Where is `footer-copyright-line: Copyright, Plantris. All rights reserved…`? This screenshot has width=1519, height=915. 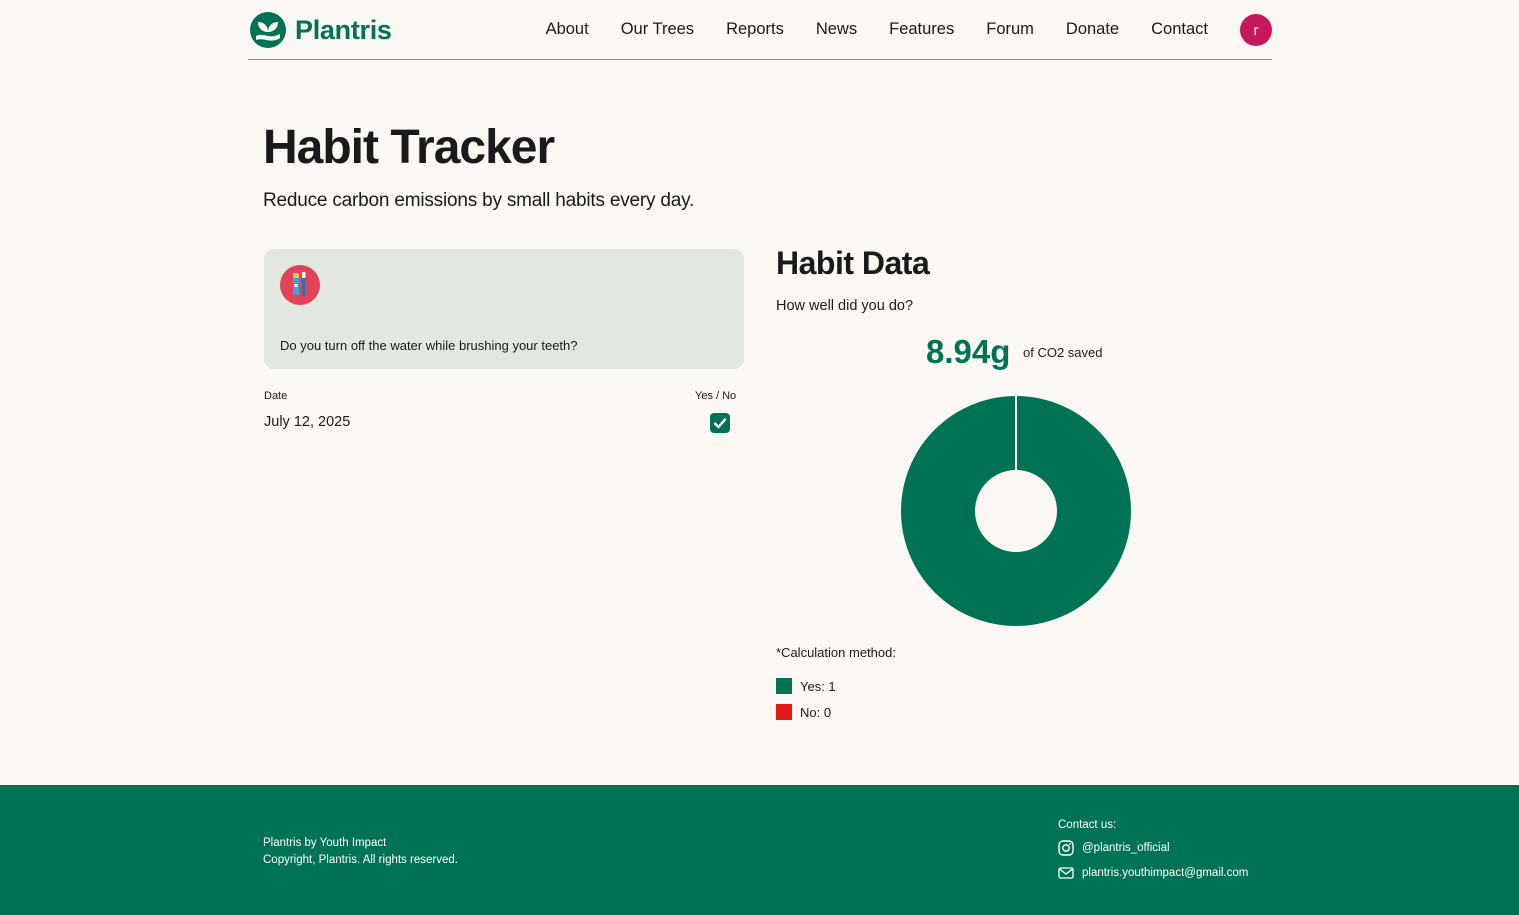
footer-copyright-line: Copyright, Plantris. All rights reserved… is located at coordinates (360, 860).